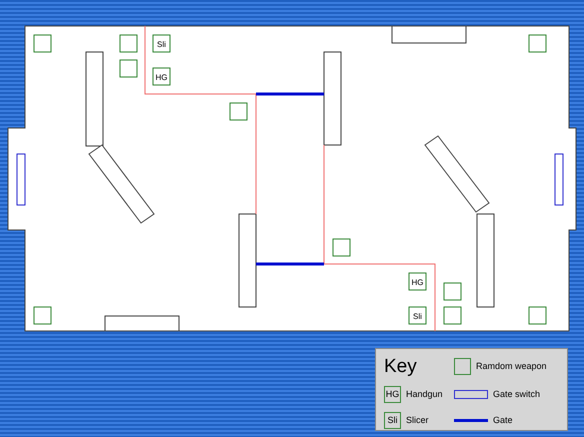  What do you see at coordinates (401, 366) in the screenshot?
I see `key-title: Key` at bounding box center [401, 366].